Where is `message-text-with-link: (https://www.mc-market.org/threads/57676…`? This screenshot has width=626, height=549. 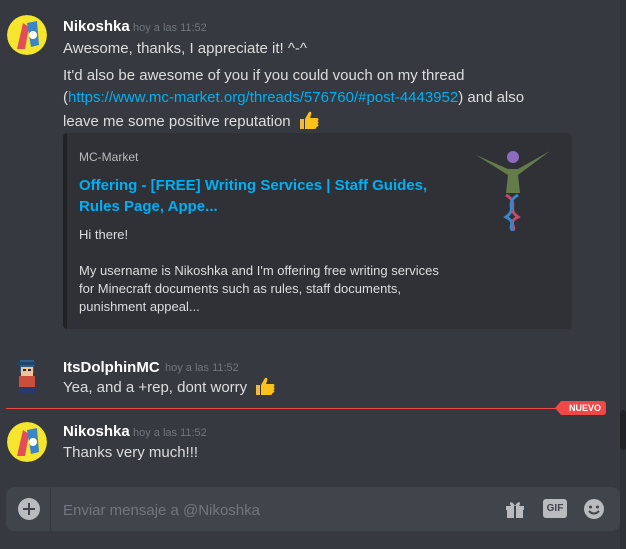 message-text-with-link: (https://www.mc-market.org/threads/57676… is located at coordinates (293, 97).